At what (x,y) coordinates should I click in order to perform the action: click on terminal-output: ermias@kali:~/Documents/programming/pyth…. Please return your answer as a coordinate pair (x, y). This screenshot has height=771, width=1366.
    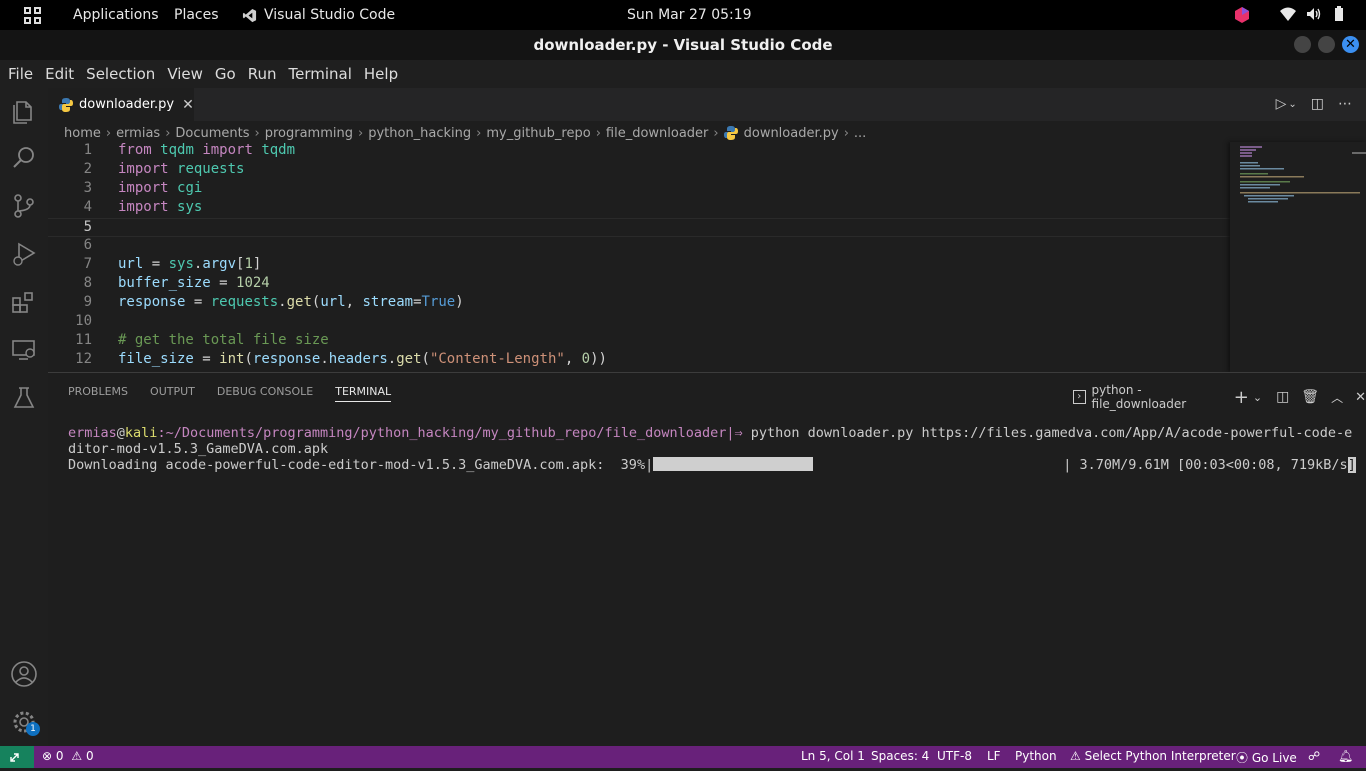
    Looking at the image, I should click on (713, 449).